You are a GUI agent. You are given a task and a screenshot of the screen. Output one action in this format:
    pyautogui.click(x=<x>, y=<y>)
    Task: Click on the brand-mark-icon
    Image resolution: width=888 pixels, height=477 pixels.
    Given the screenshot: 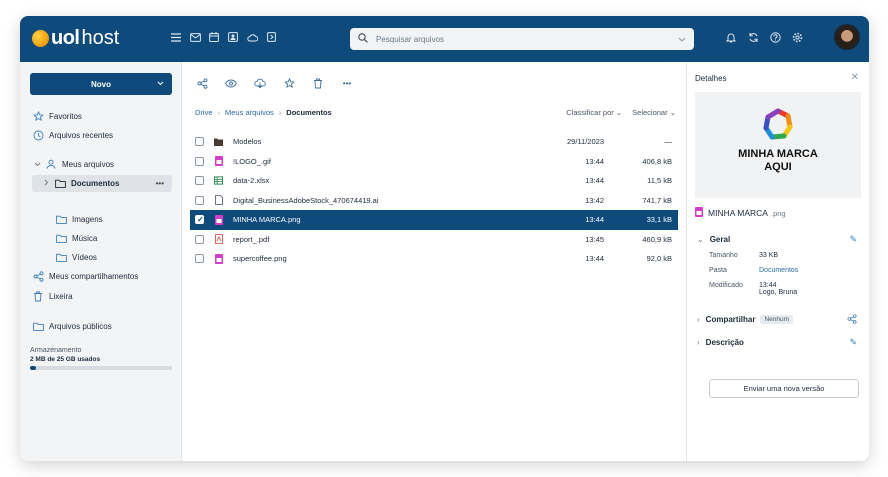 What is the action you would take?
    pyautogui.click(x=778, y=124)
    